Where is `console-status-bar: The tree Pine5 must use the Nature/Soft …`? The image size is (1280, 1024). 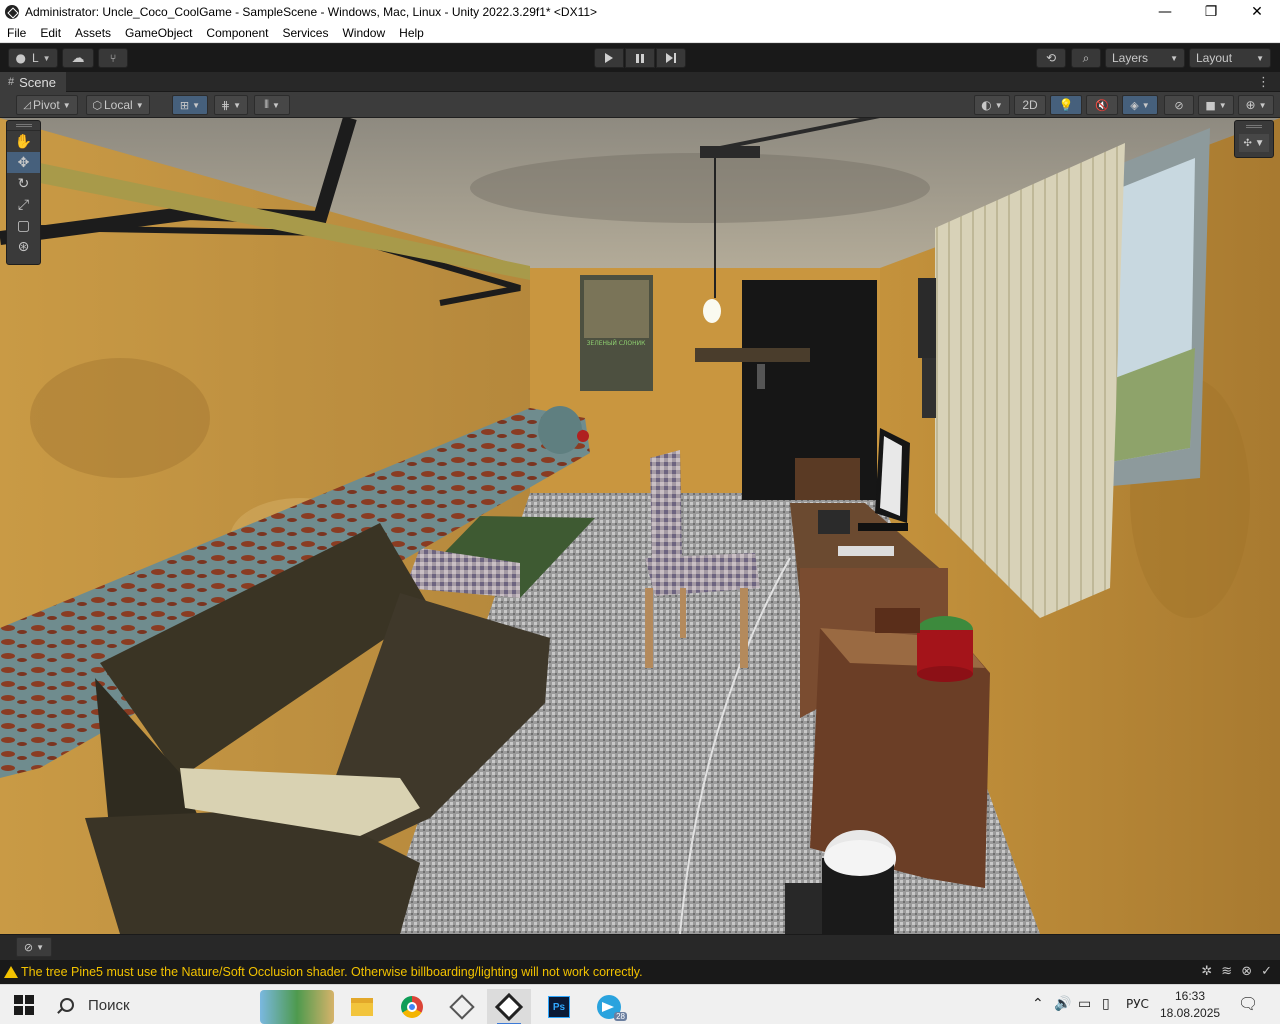 console-status-bar: The tree Pine5 must use the Nature/Soft … is located at coordinates (640, 972).